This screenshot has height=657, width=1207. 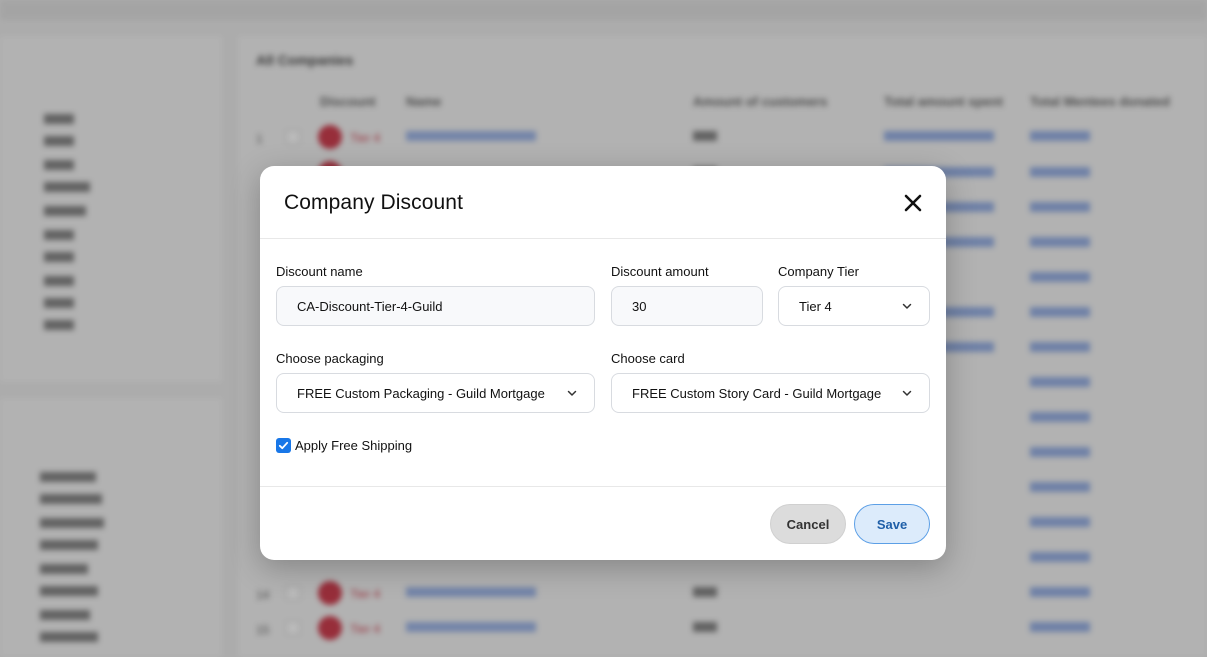 I want to click on save-button: Save, so click(x=892, y=524).